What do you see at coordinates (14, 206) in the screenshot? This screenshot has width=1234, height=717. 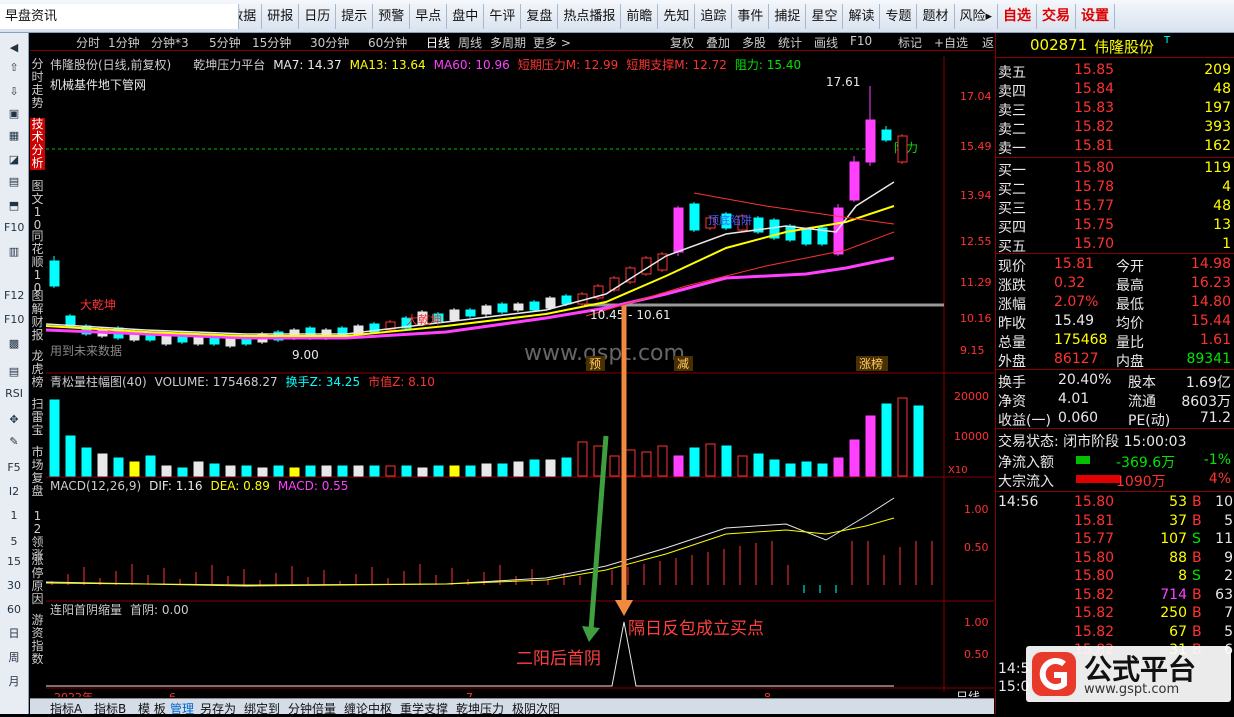 I see `left-icon-7: ⬒` at bounding box center [14, 206].